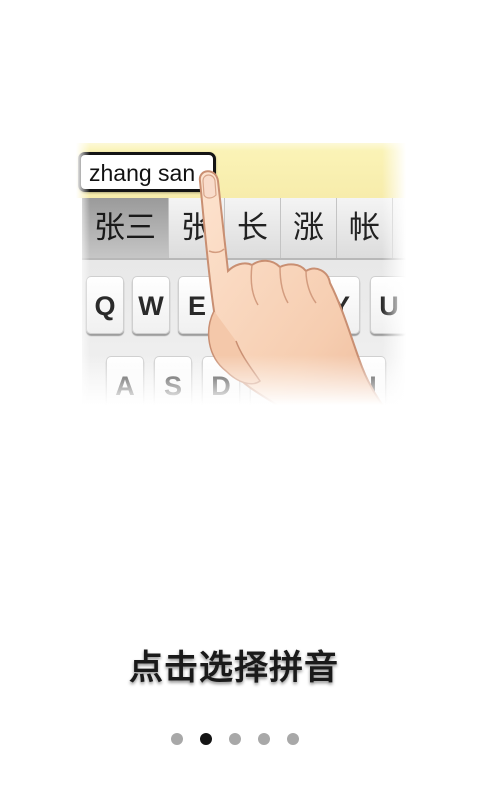  What do you see at coordinates (206, 739) in the screenshot?
I see `page-dot-active` at bounding box center [206, 739].